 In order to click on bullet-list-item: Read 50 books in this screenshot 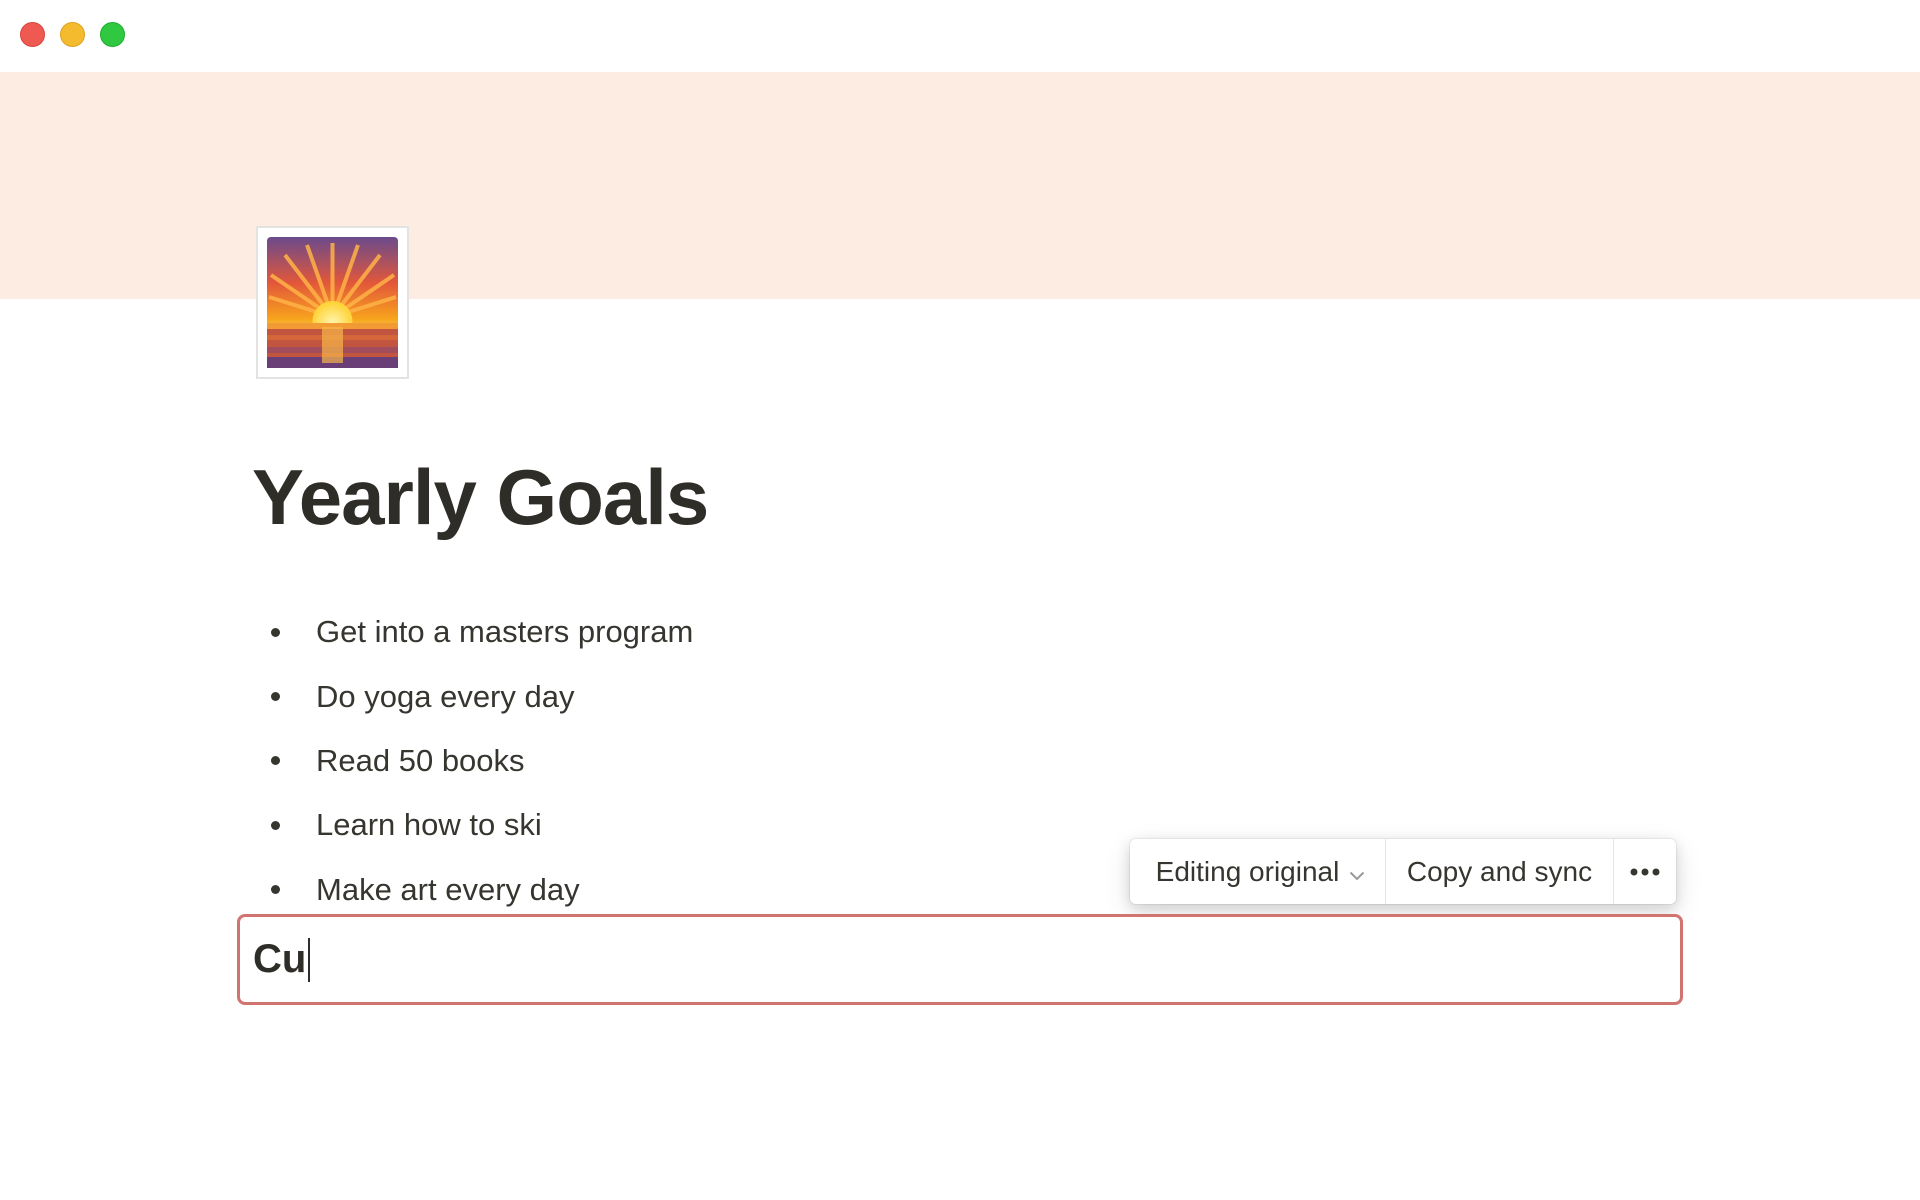, I will do `click(477, 761)`.